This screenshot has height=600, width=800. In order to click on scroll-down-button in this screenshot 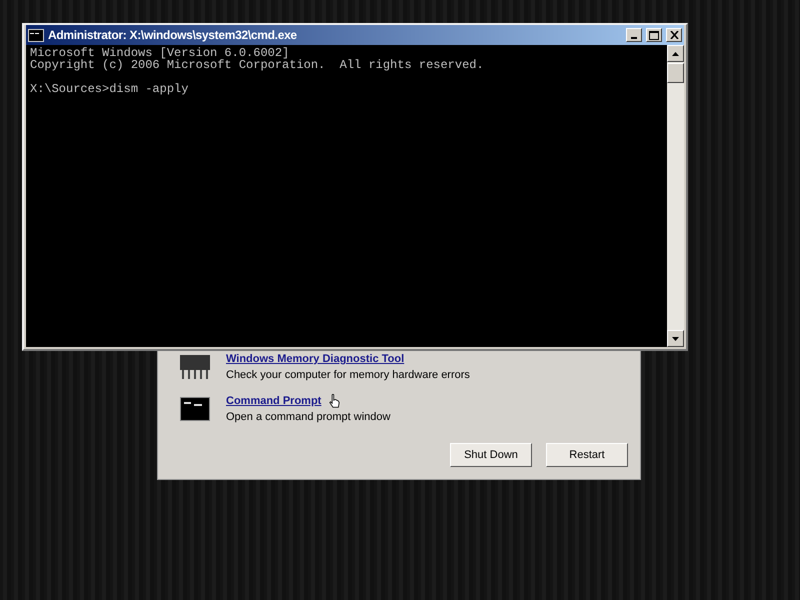, I will do `click(675, 338)`.